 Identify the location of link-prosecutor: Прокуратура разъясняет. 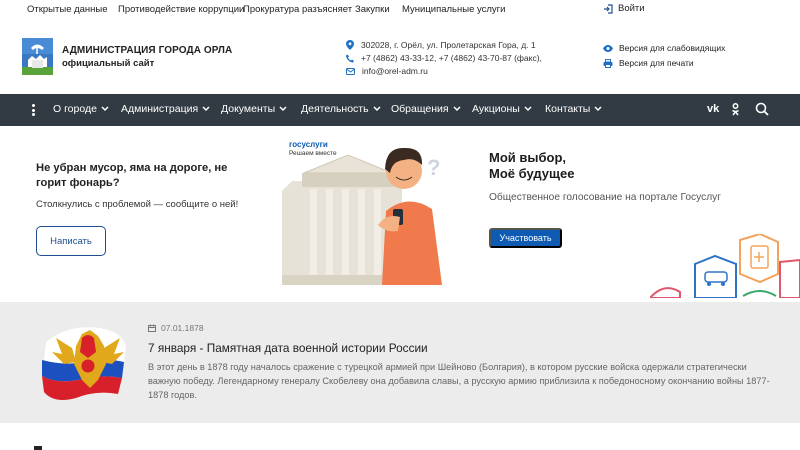
(297, 9).